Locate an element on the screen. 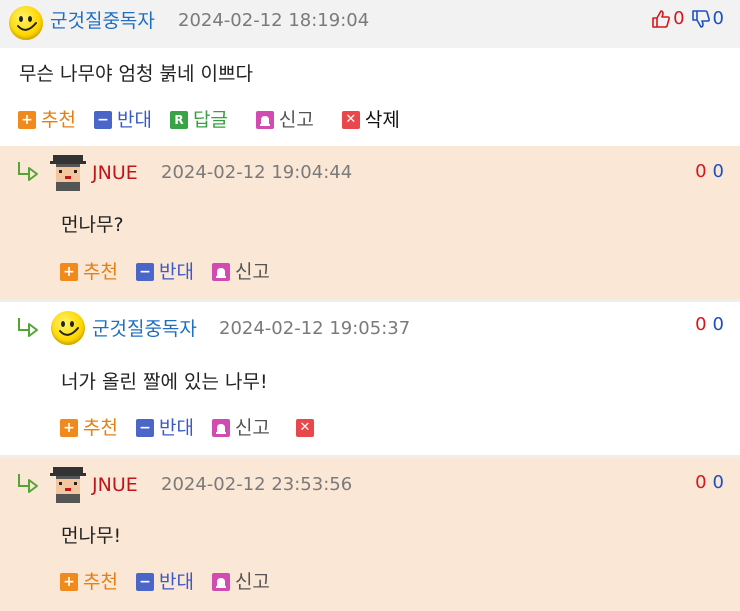  thumbs-down-icon is located at coordinates (701, 19).